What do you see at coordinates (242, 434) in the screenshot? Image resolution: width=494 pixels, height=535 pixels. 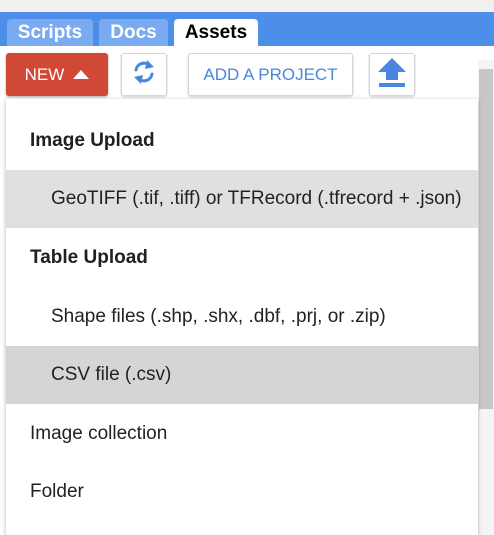 I see `image-collection-item: Image collection` at bounding box center [242, 434].